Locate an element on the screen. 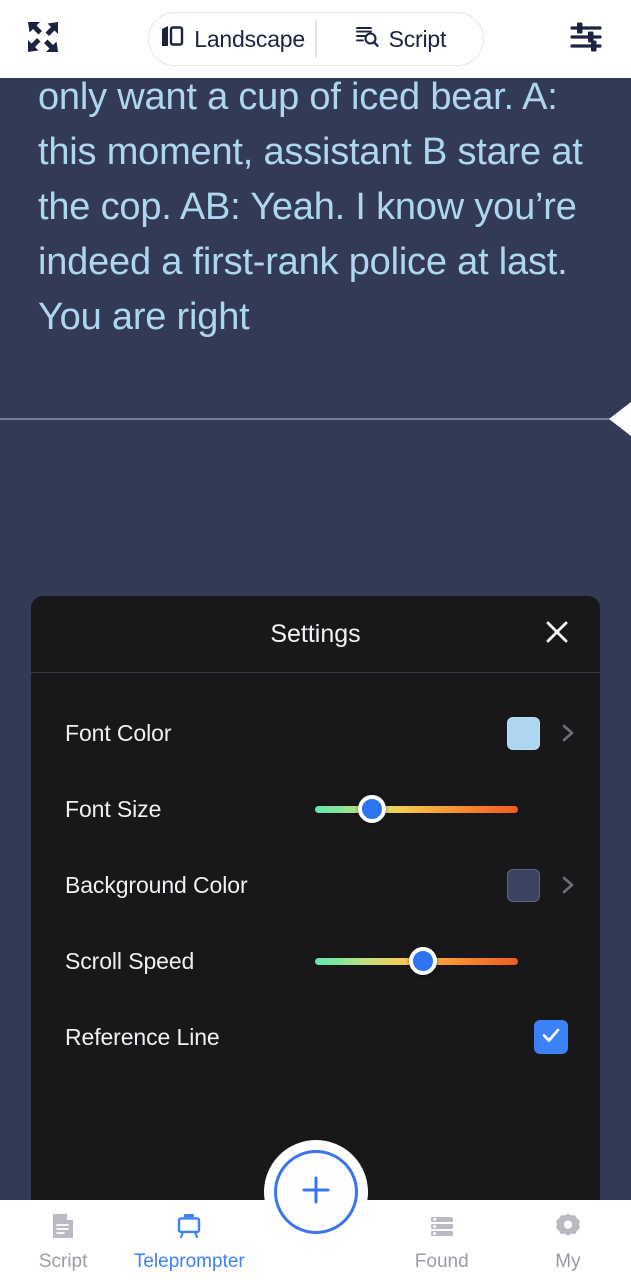 The width and height of the screenshot is (631, 1280). font-size-label: Font Size is located at coordinates (113, 808).